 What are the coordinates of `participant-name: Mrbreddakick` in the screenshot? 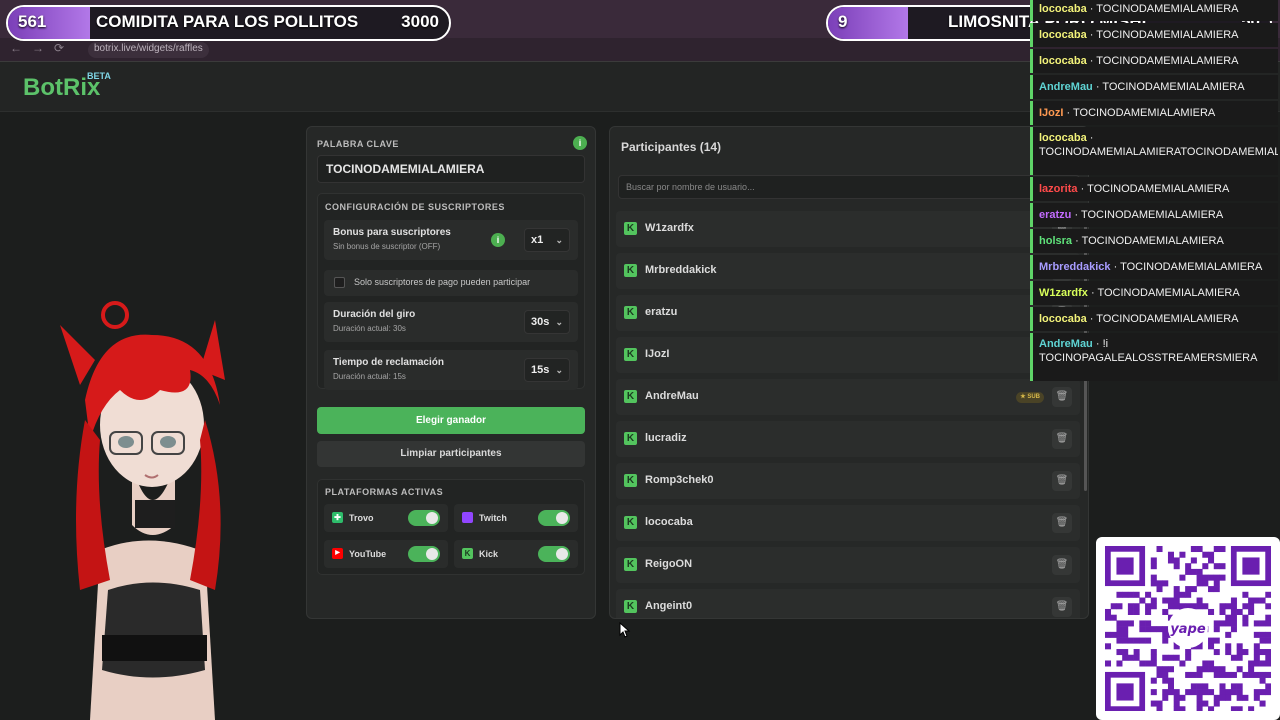 It's located at (681, 270).